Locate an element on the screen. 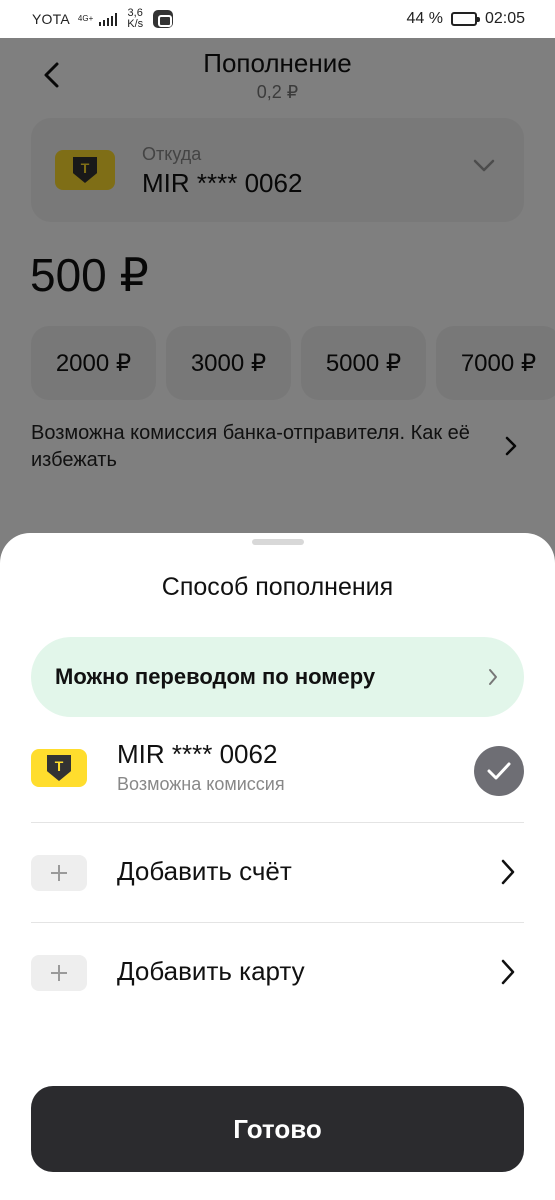 This screenshot has width=555, height=1200. card-title: MIR **** 0062 is located at coordinates (197, 754).